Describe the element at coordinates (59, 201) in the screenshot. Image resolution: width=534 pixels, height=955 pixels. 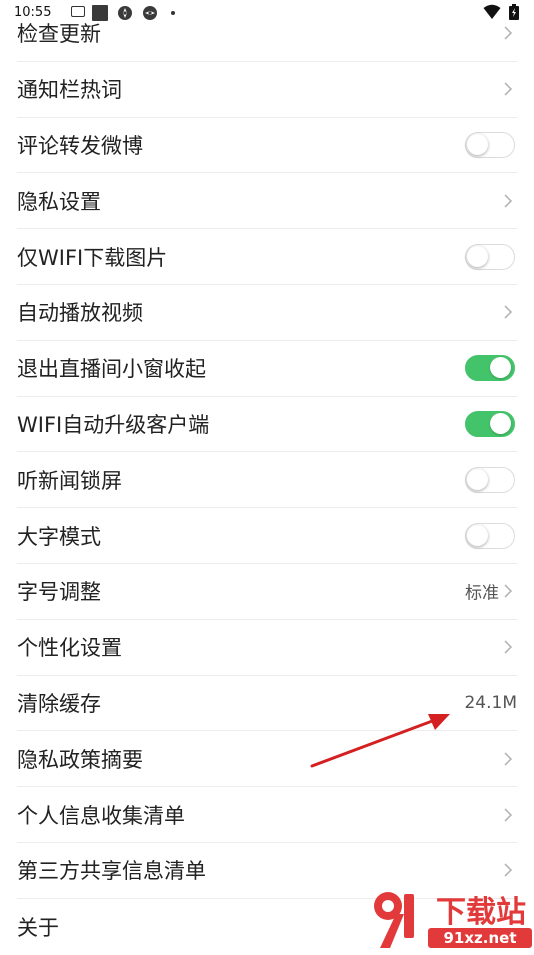
I see `settings-row-label: 隐私设置` at that location.